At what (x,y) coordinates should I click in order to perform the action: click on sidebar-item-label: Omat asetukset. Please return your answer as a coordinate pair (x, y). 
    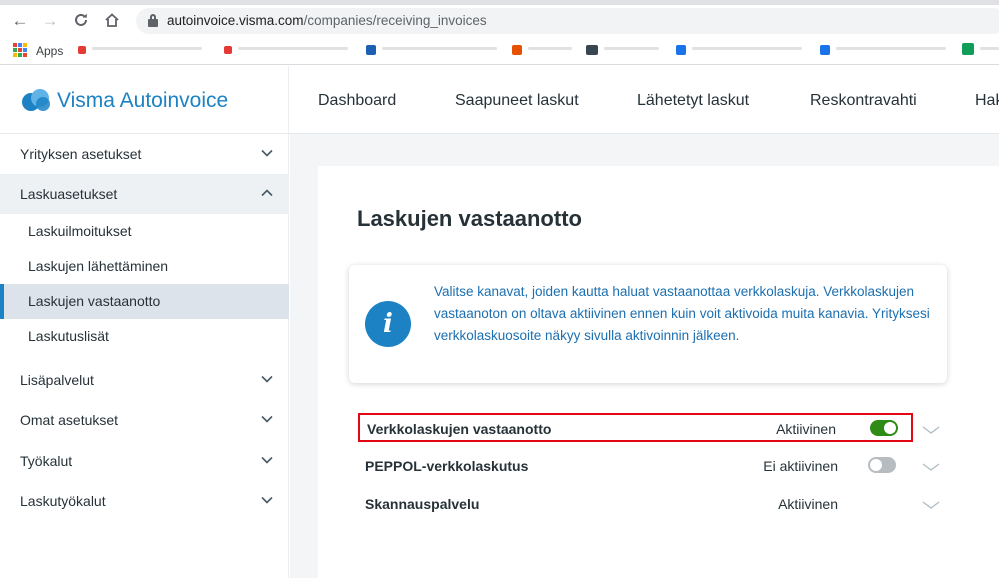
    Looking at the image, I should click on (69, 420).